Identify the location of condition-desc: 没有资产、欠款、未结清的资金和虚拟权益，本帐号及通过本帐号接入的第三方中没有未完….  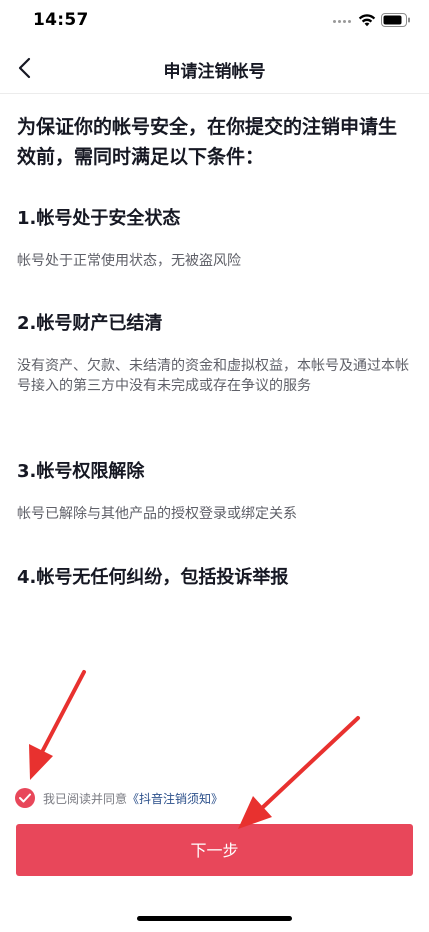
(213, 376).